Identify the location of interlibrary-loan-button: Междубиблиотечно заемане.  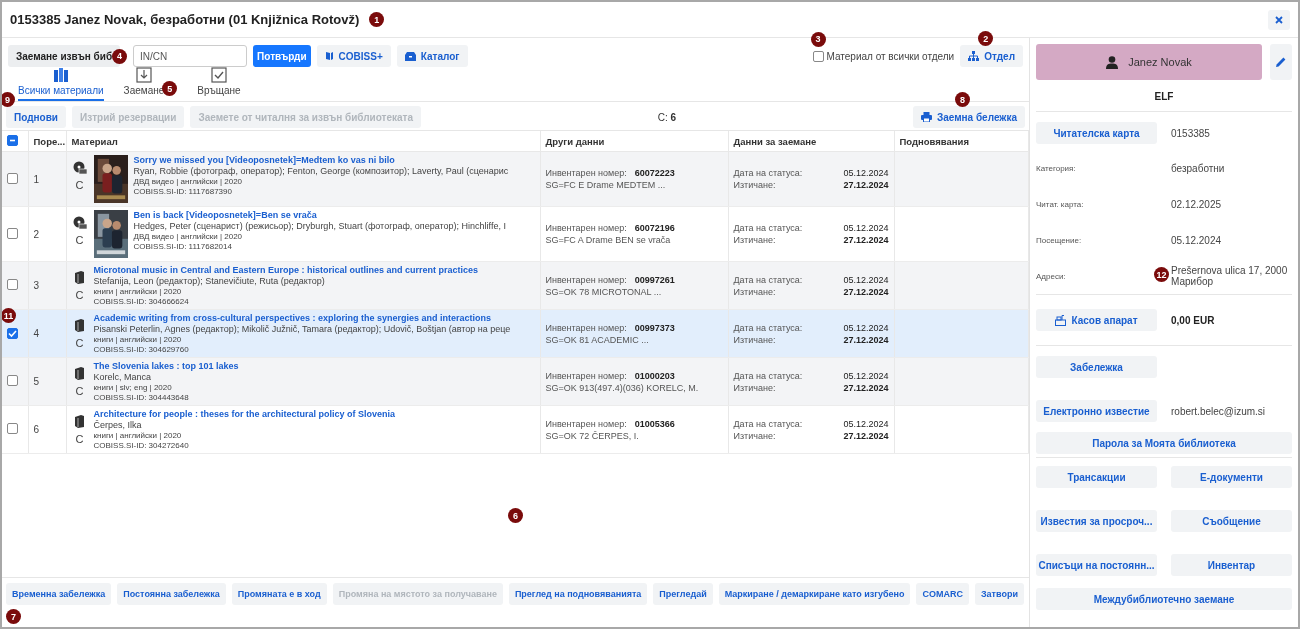
(1164, 599).